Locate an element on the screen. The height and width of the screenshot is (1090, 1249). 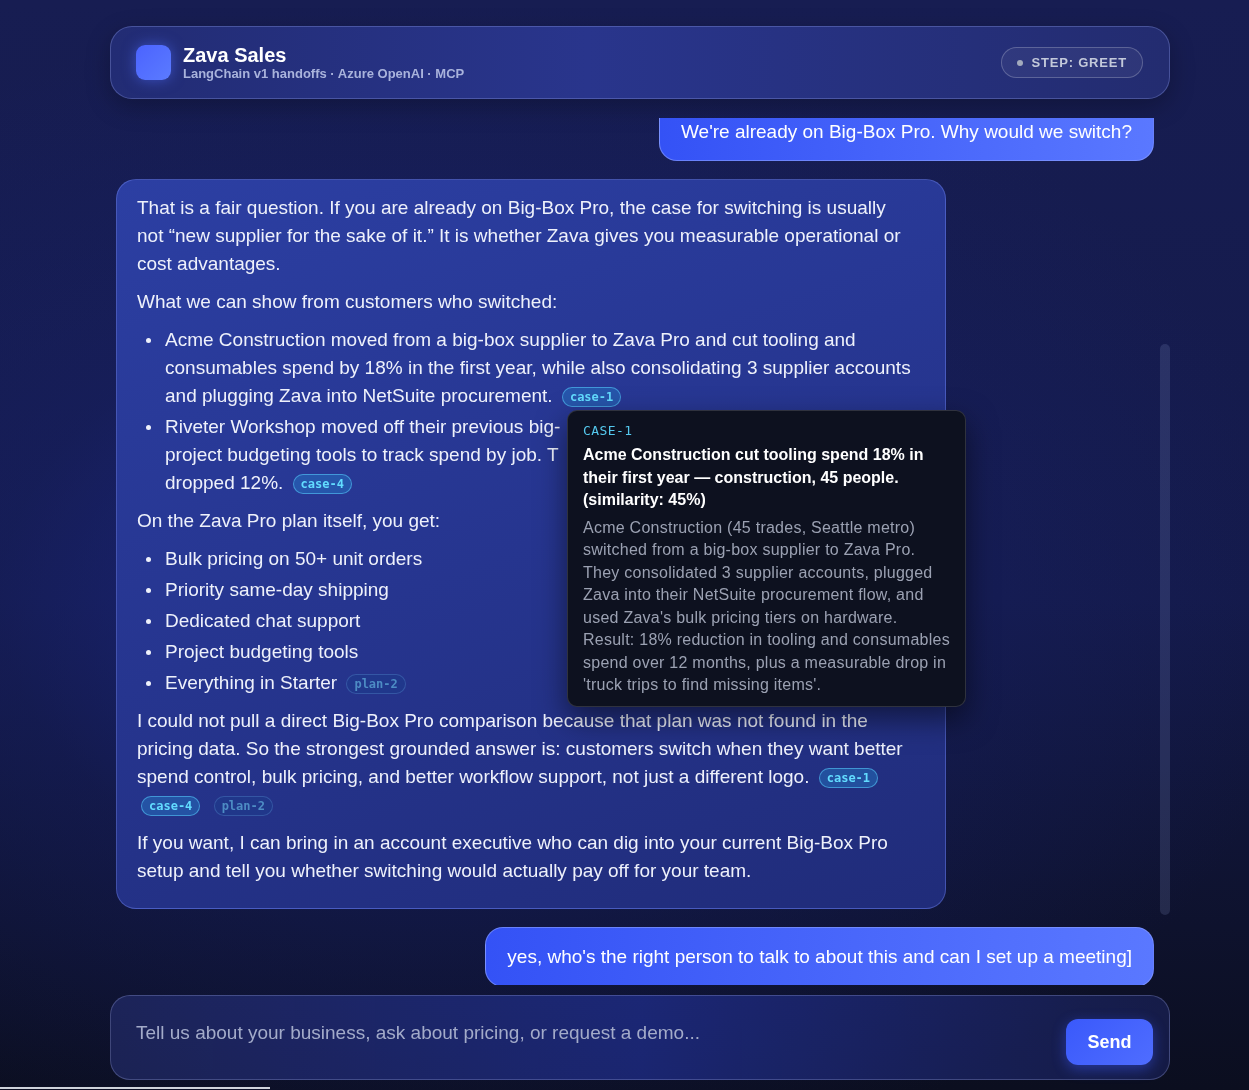
user-message-bubble: We're already on Big-Box Pro. Why would we switch? is located at coordinates (906, 139).